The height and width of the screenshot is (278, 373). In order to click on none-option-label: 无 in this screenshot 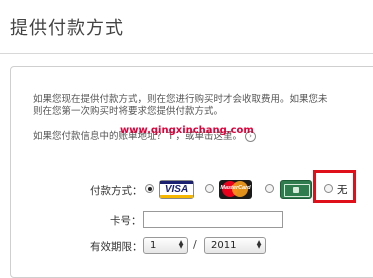, I will do `click(342, 190)`.